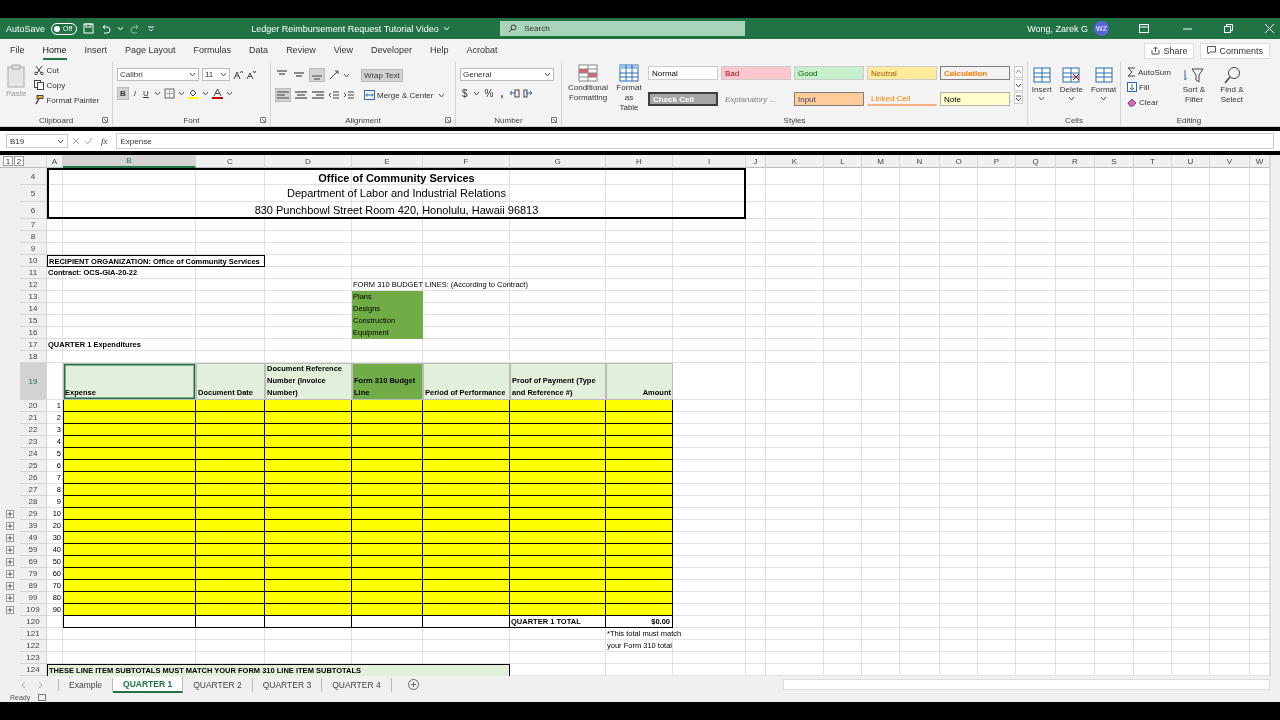 The image size is (1280, 720). Describe the element at coordinates (251, 74) in the screenshot. I see `shrink-font-icon` at that location.